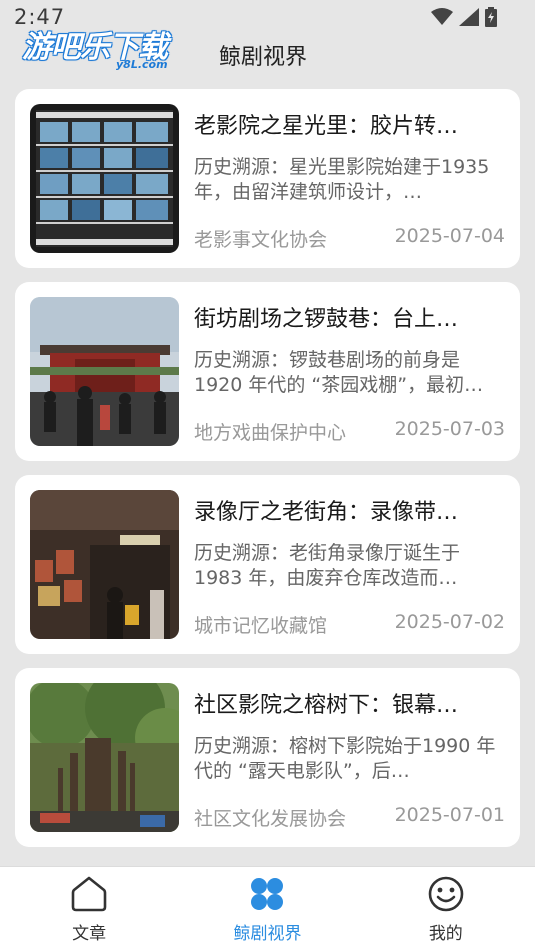  I want to click on smiley-icon, so click(446, 894).